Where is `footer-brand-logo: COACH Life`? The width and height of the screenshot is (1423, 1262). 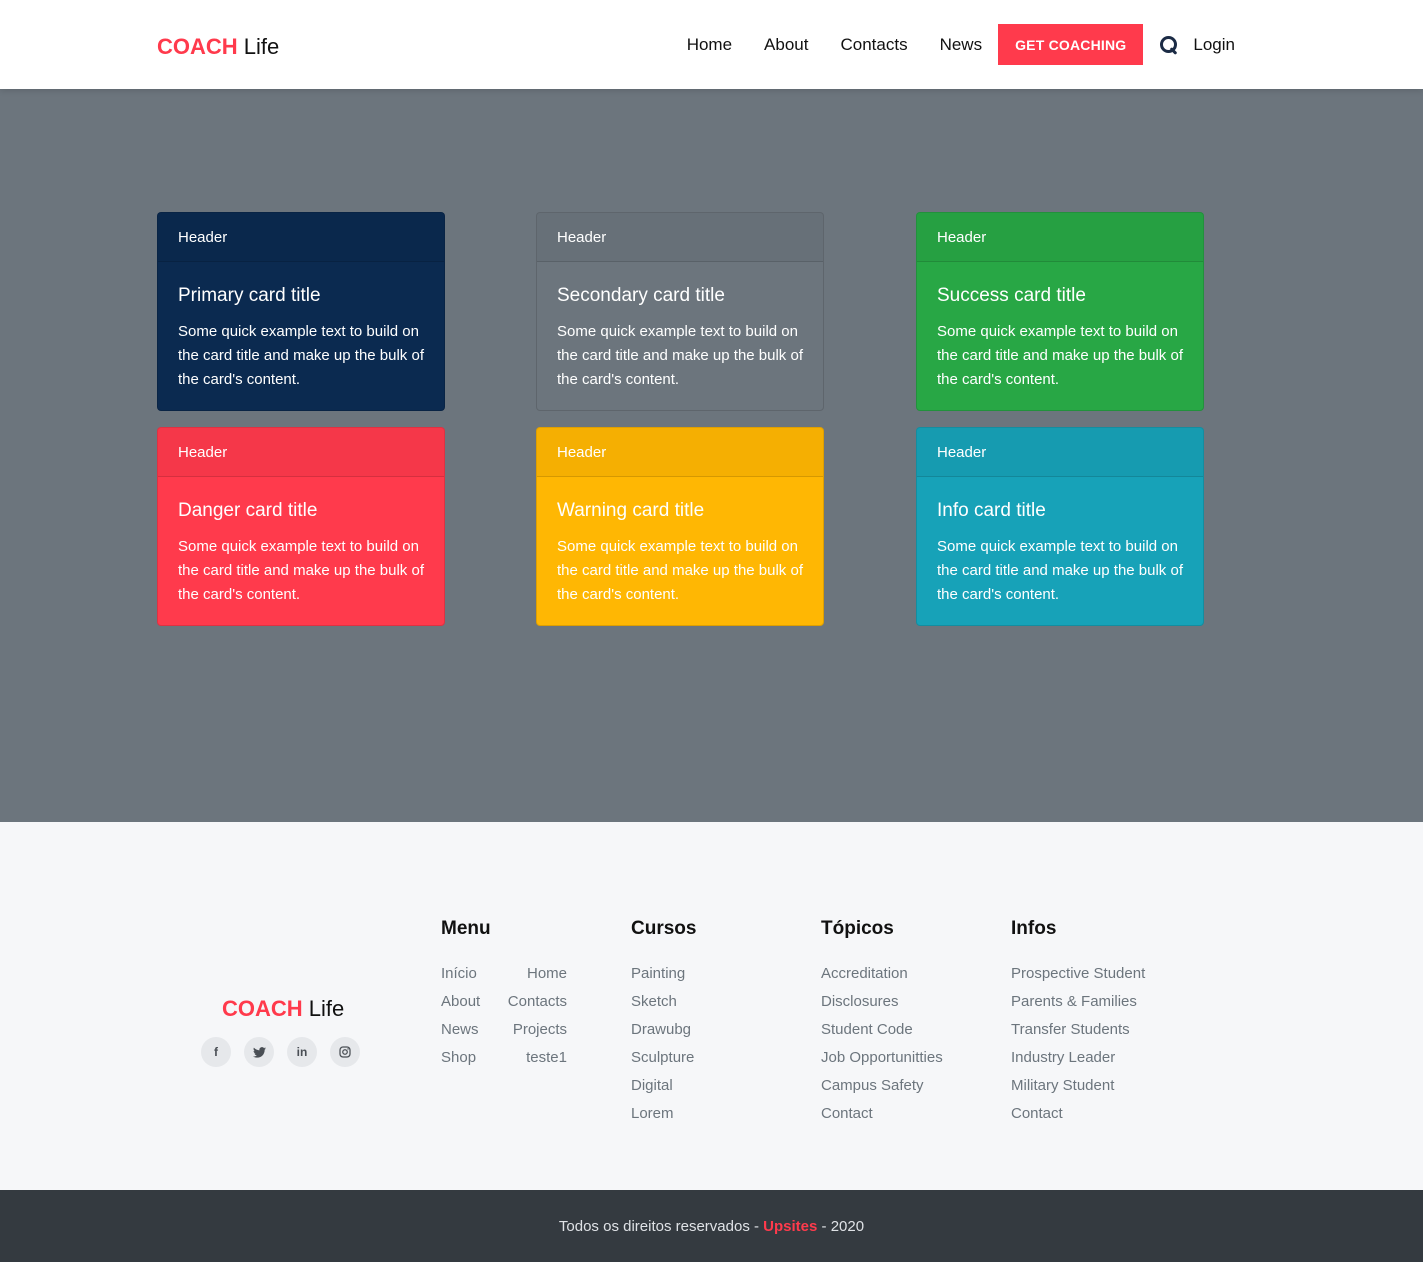 footer-brand-logo: COACH Life is located at coordinates (283, 1009).